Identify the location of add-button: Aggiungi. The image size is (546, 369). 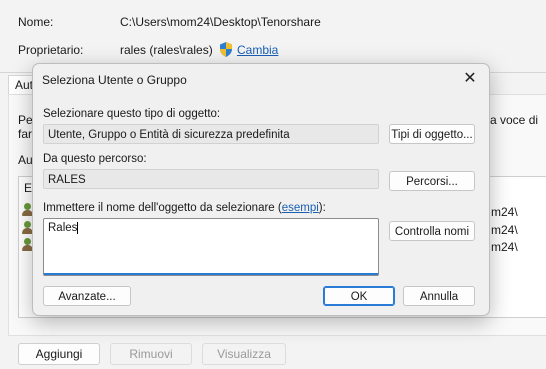
(59, 354).